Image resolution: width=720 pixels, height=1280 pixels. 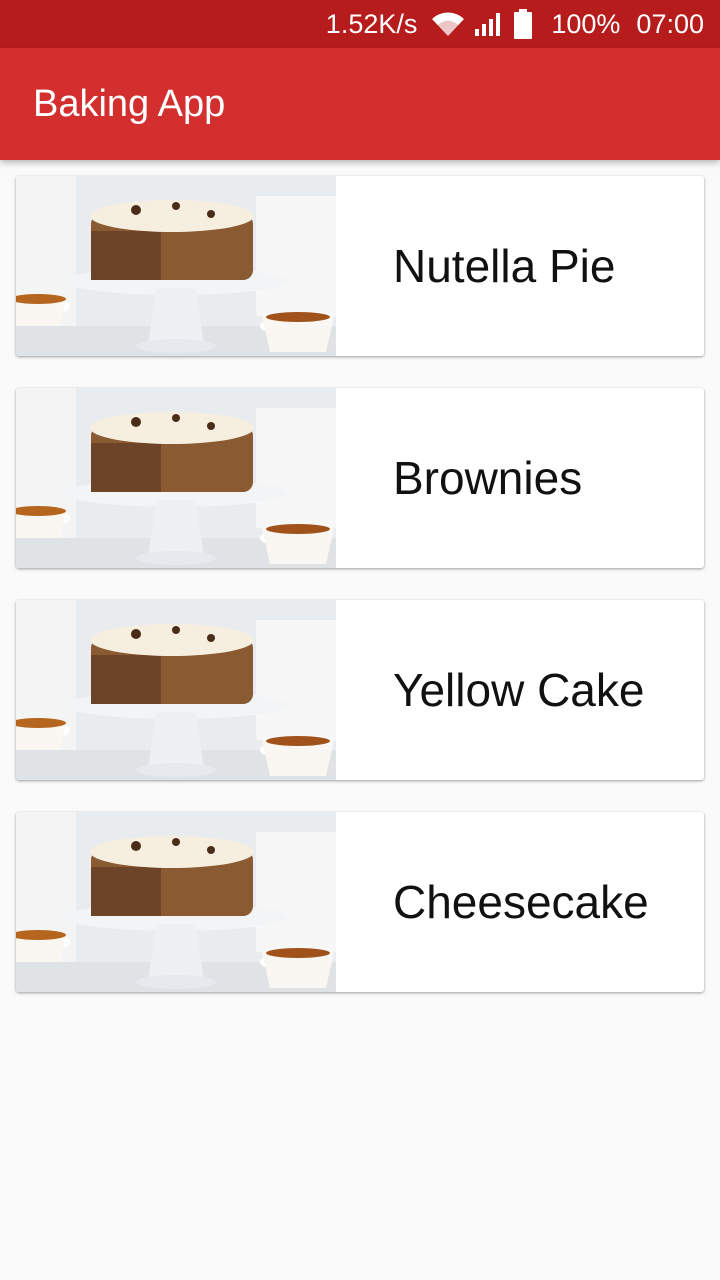 What do you see at coordinates (504, 266) in the screenshot?
I see `recipe-name: Nutella Pie` at bounding box center [504, 266].